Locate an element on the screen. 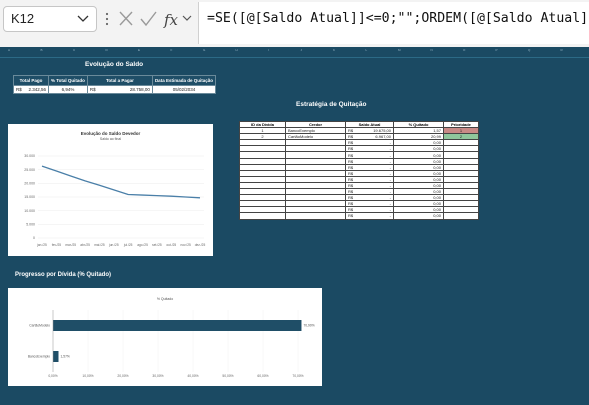 This screenshot has width=589, height=405. header-data-quitacao: Data Estimada de Quitação is located at coordinates (184, 80).